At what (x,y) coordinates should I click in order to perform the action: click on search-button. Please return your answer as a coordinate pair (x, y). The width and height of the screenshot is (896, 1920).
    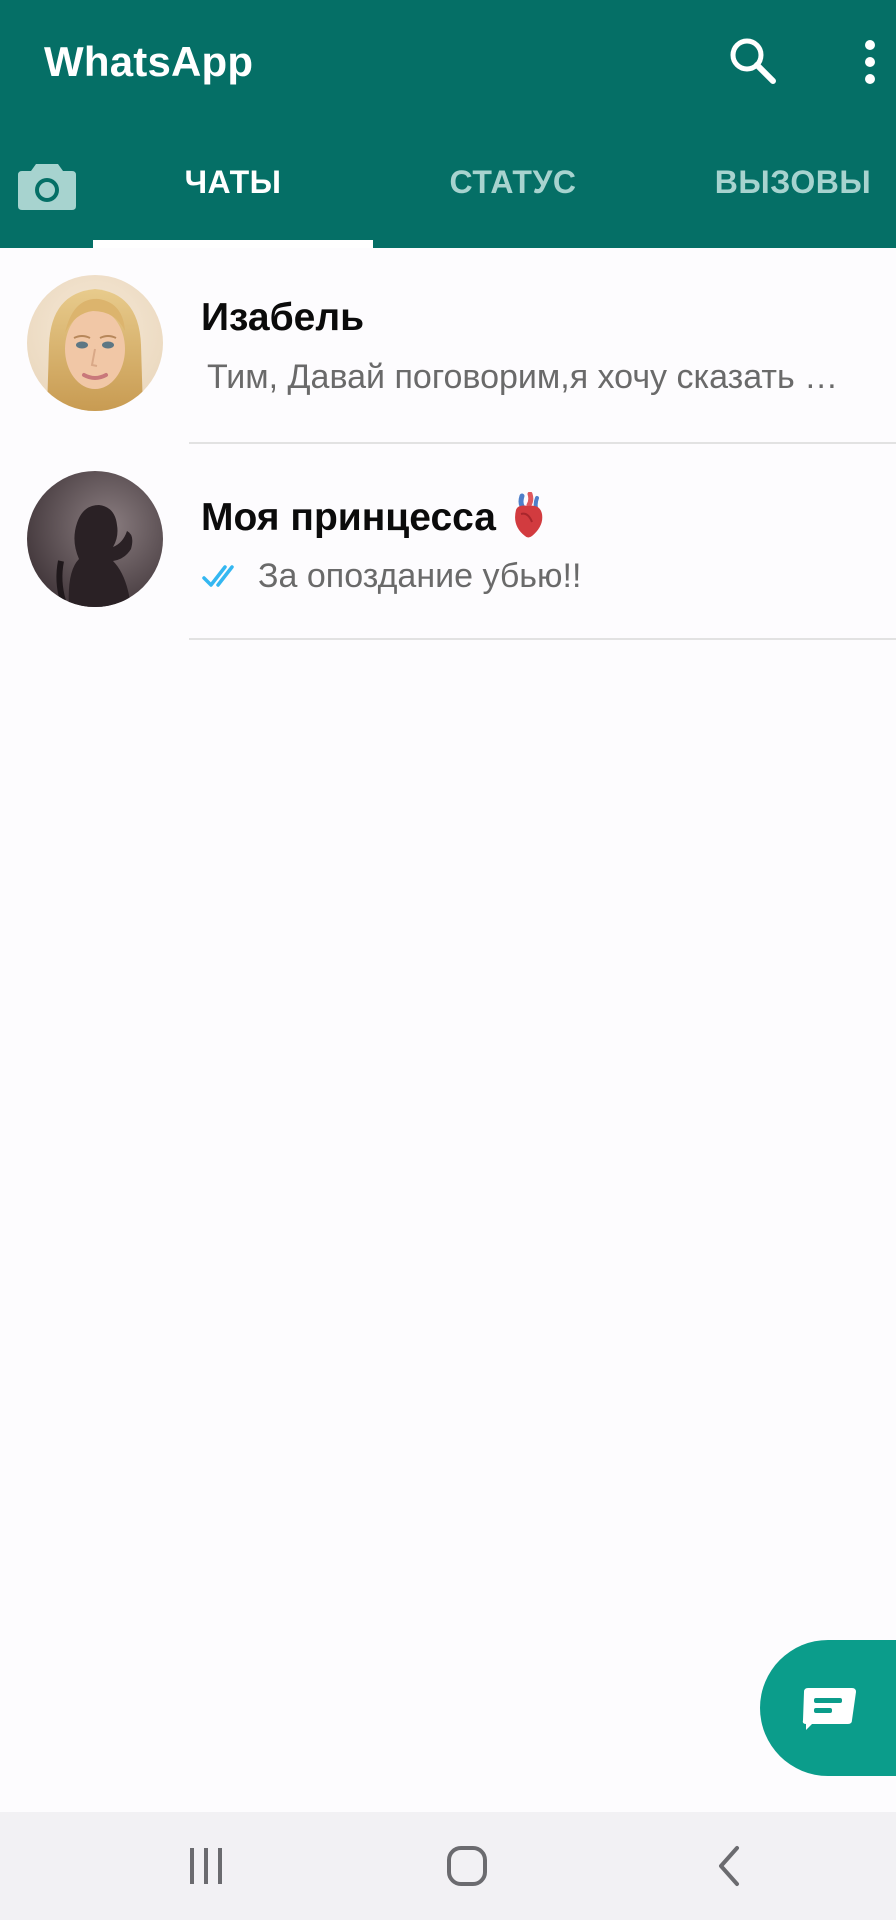
    Looking at the image, I should click on (754, 62).